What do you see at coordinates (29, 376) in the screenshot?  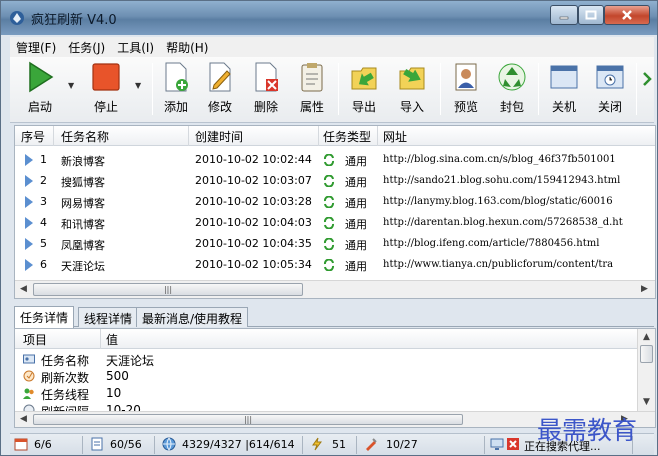 I see `refresh-count-icon` at bounding box center [29, 376].